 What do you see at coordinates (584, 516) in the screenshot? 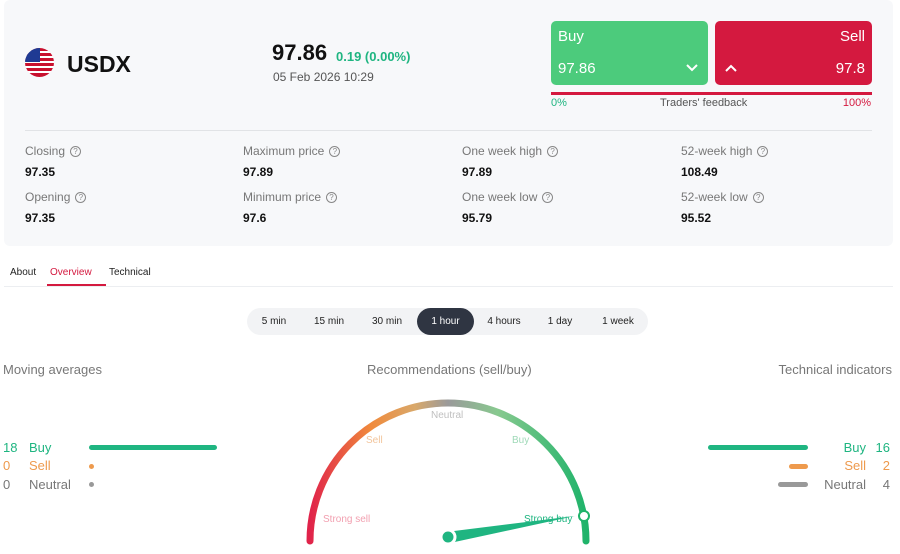
I see `gauge-value-marker` at bounding box center [584, 516].